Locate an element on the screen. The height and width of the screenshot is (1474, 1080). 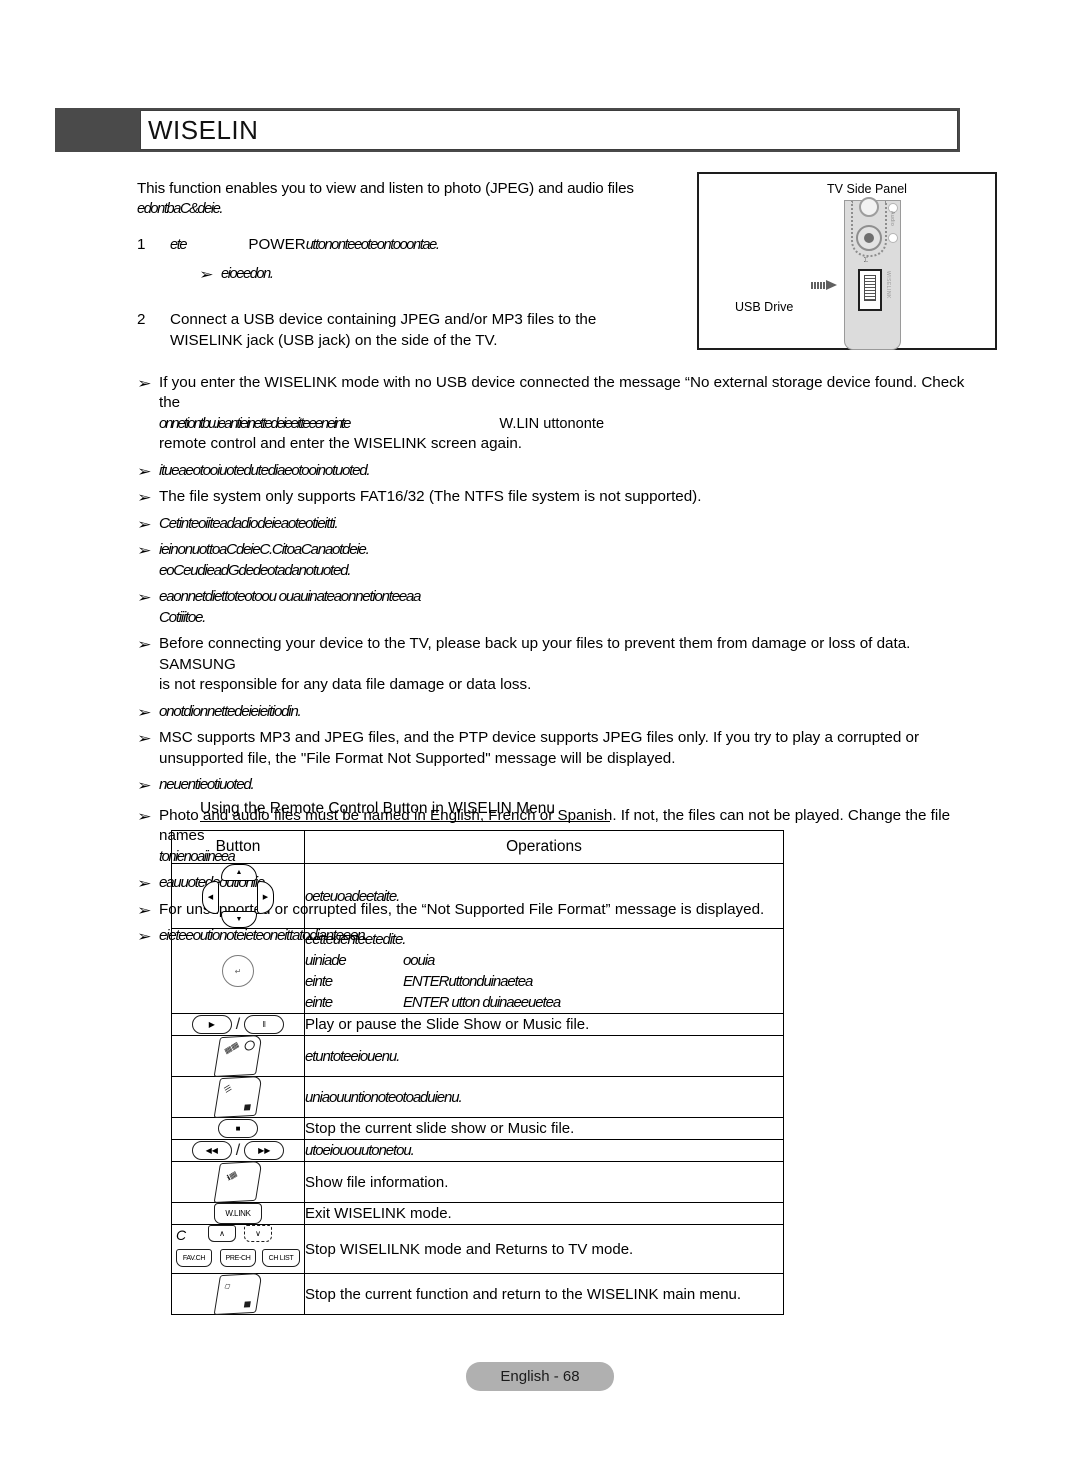
tools-key-glyph: ▦▦ is located at coordinates (231, 1048).